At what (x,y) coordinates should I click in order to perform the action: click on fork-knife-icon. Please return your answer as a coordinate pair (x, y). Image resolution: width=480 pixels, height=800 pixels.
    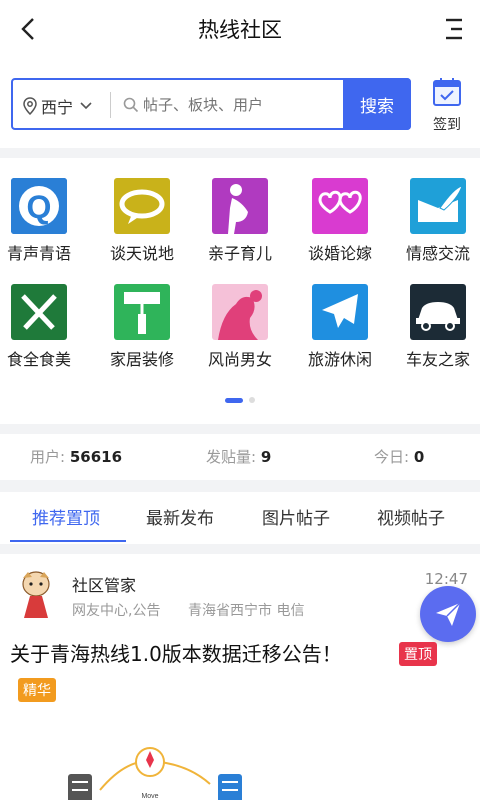
    Looking at the image, I should click on (39, 312).